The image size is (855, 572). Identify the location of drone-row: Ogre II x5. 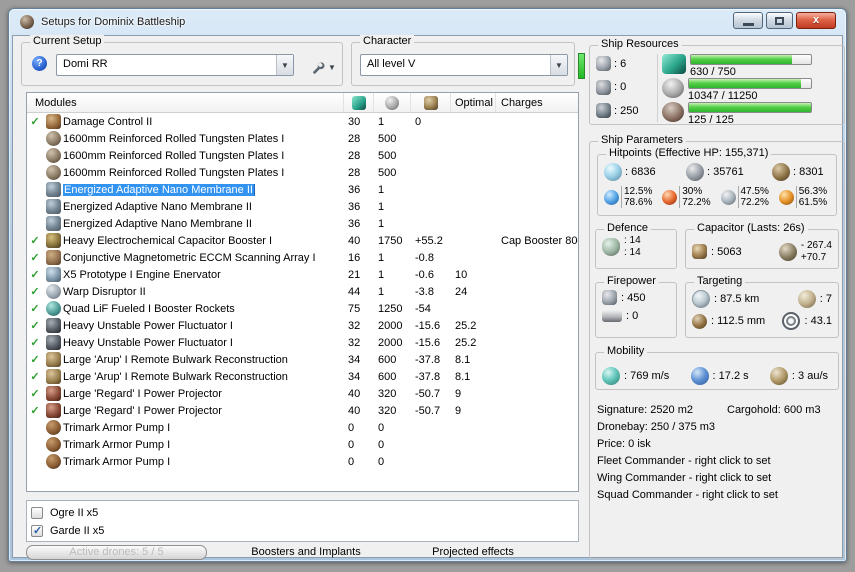
(304, 513).